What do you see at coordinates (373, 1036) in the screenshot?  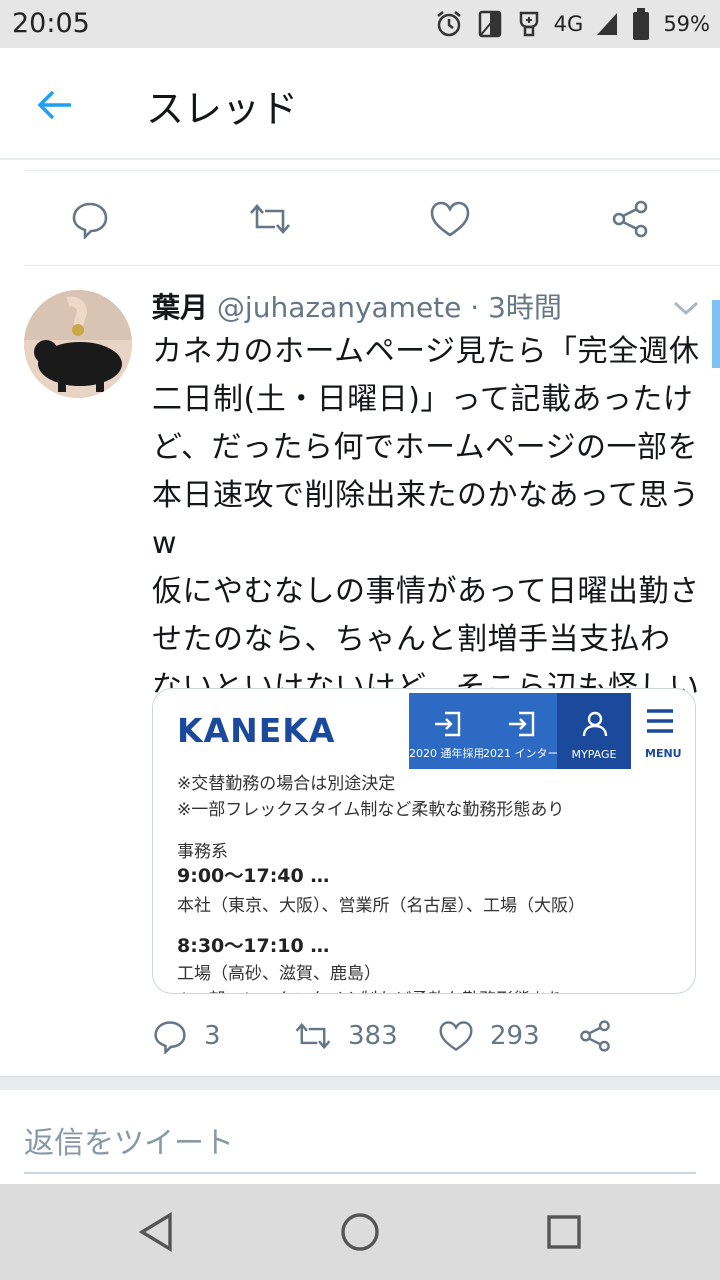 I see `retweet-count: 383` at bounding box center [373, 1036].